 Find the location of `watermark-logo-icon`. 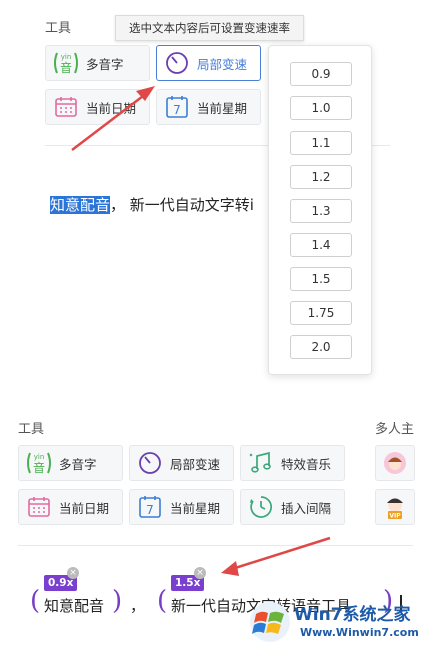

watermark-logo-icon is located at coordinates (270, 622).